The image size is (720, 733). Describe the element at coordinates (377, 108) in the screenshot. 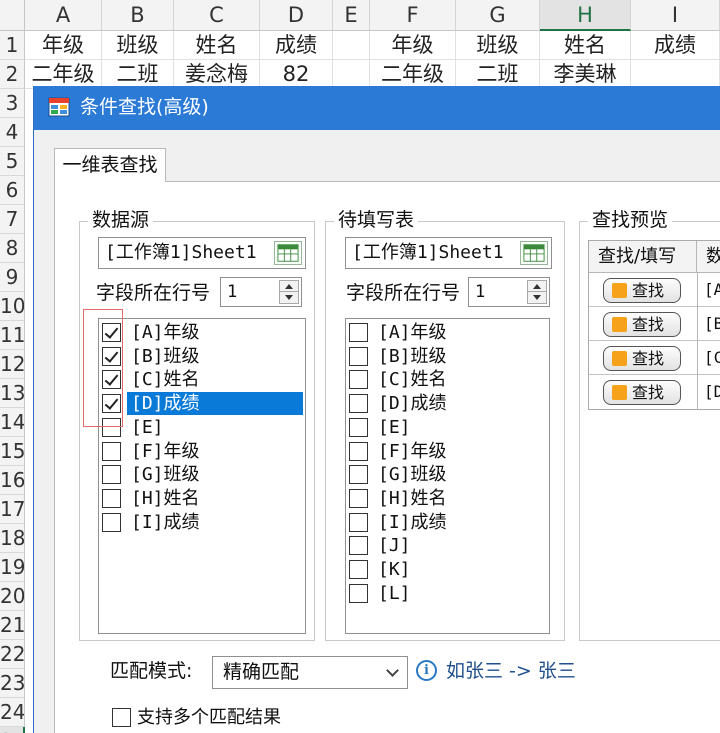

I see `dialog-titlebar: 条件查找(高级)` at that location.